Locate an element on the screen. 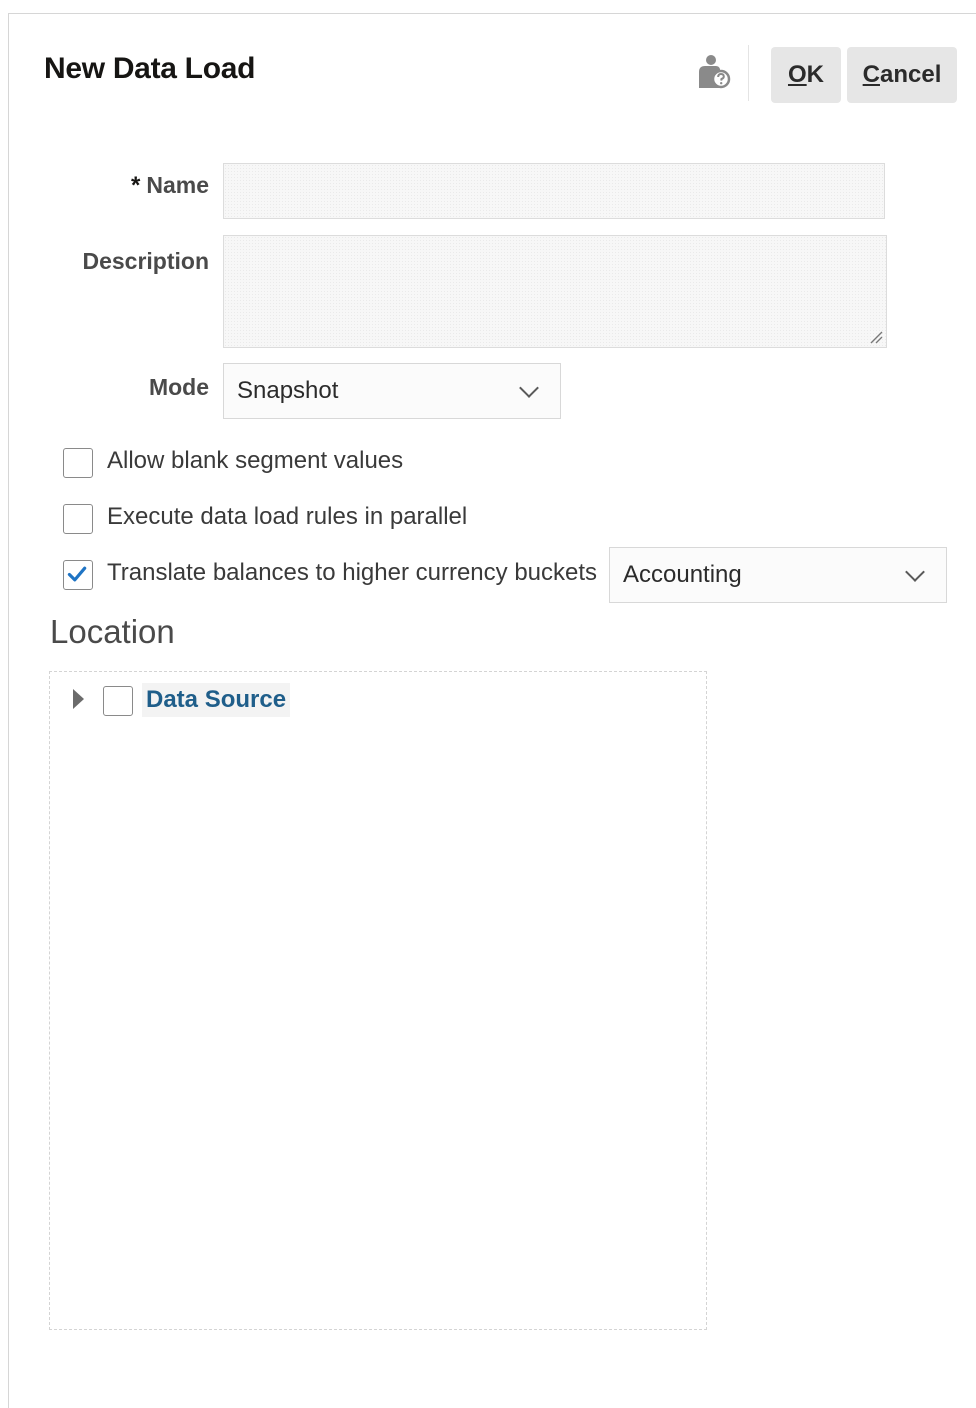 The height and width of the screenshot is (1408, 976). name-label: * Name is located at coordinates (170, 185).